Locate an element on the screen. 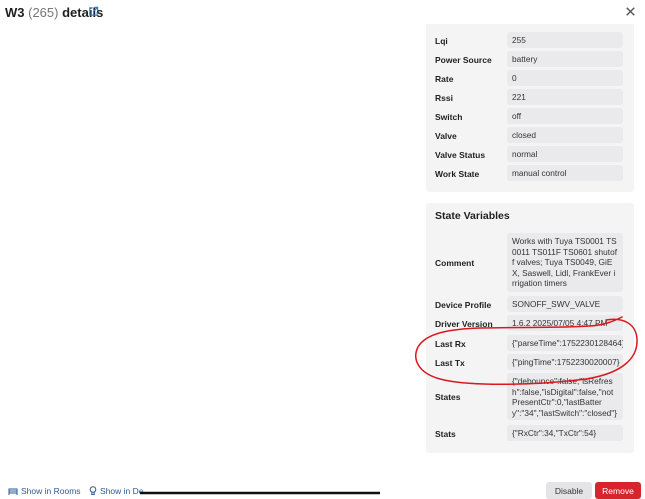  state-value: {"parseTime":1752230128464} is located at coordinates (565, 343).